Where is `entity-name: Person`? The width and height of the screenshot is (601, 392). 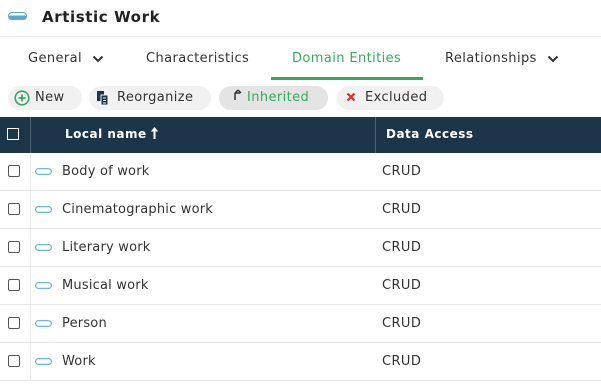 entity-name: Person is located at coordinates (84, 323).